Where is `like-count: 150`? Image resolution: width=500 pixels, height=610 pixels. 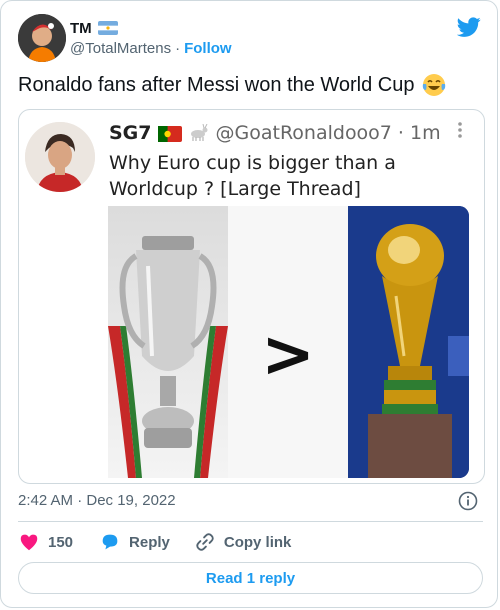 like-count: 150 is located at coordinates (61, 542).